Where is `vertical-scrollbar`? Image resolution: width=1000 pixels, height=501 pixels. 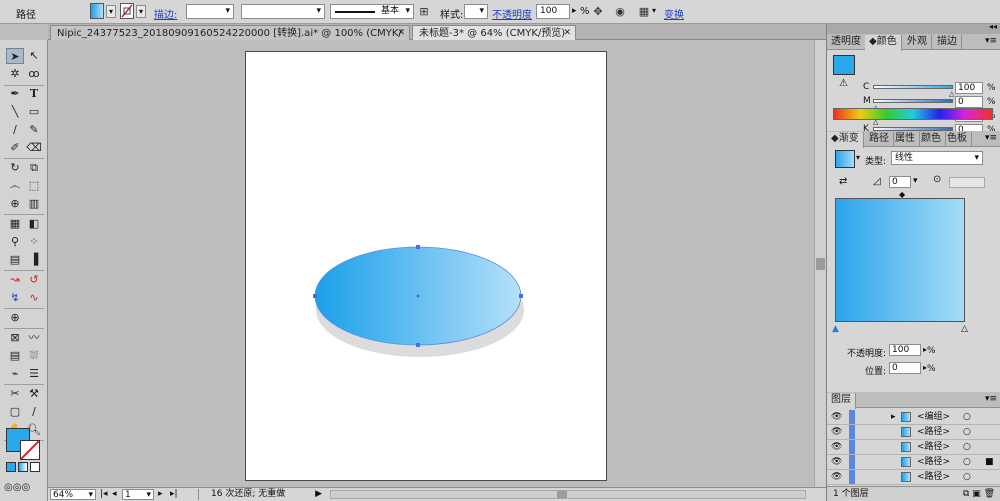 vertical-scrollbar is located at coordinates (820, 263).